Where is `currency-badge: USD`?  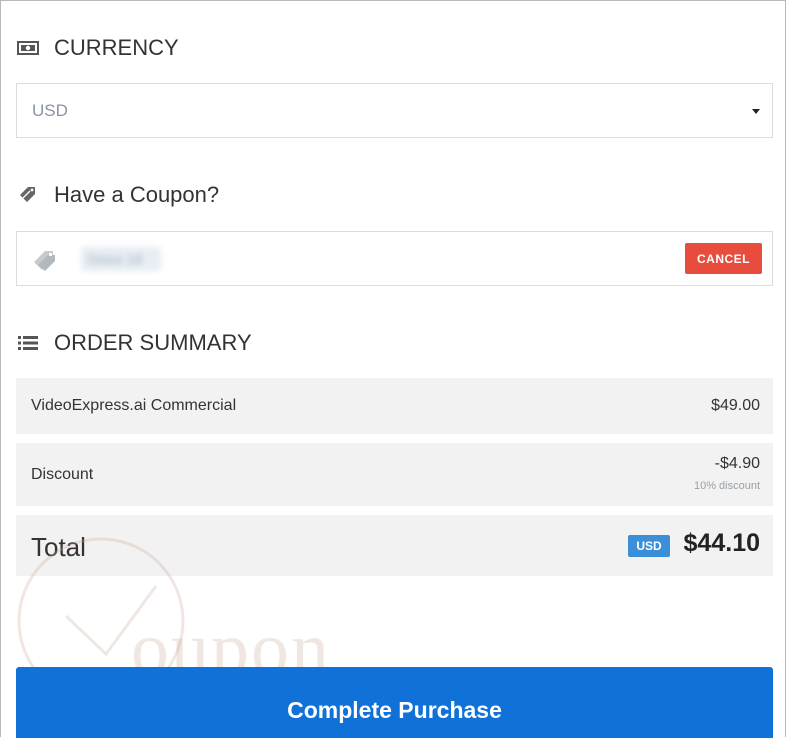
currency-badge: USD is located at coordinates (649, 546).